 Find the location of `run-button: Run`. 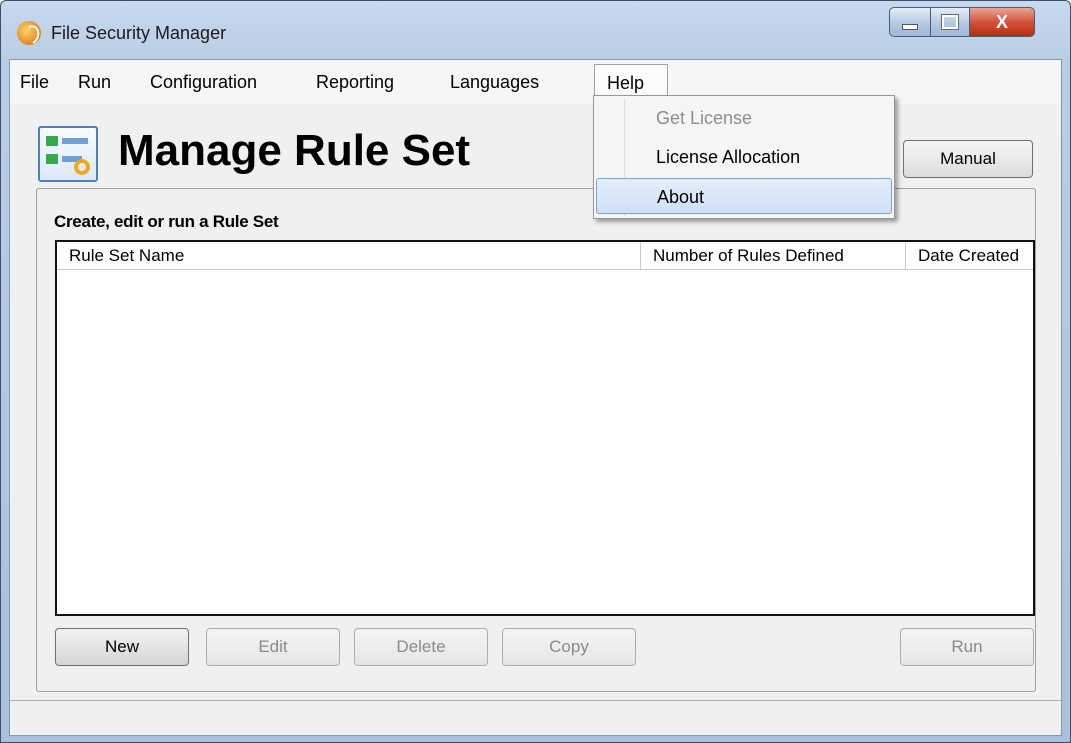

run-button: Run is located at coordinates (967, 647).